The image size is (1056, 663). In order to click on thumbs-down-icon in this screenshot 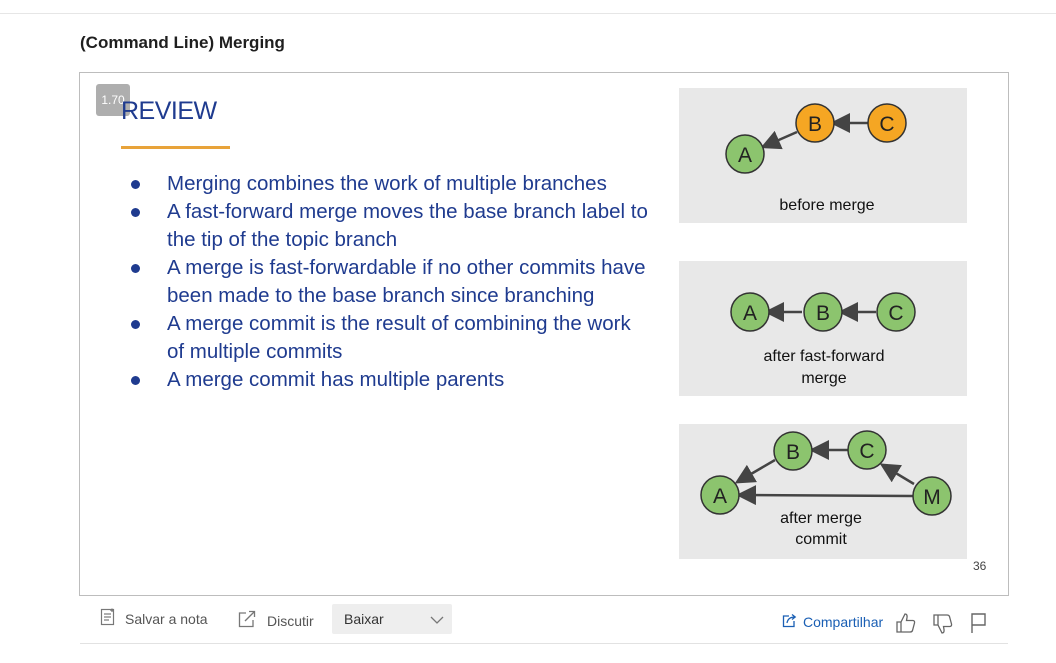, I will do `click(943, 626)`.